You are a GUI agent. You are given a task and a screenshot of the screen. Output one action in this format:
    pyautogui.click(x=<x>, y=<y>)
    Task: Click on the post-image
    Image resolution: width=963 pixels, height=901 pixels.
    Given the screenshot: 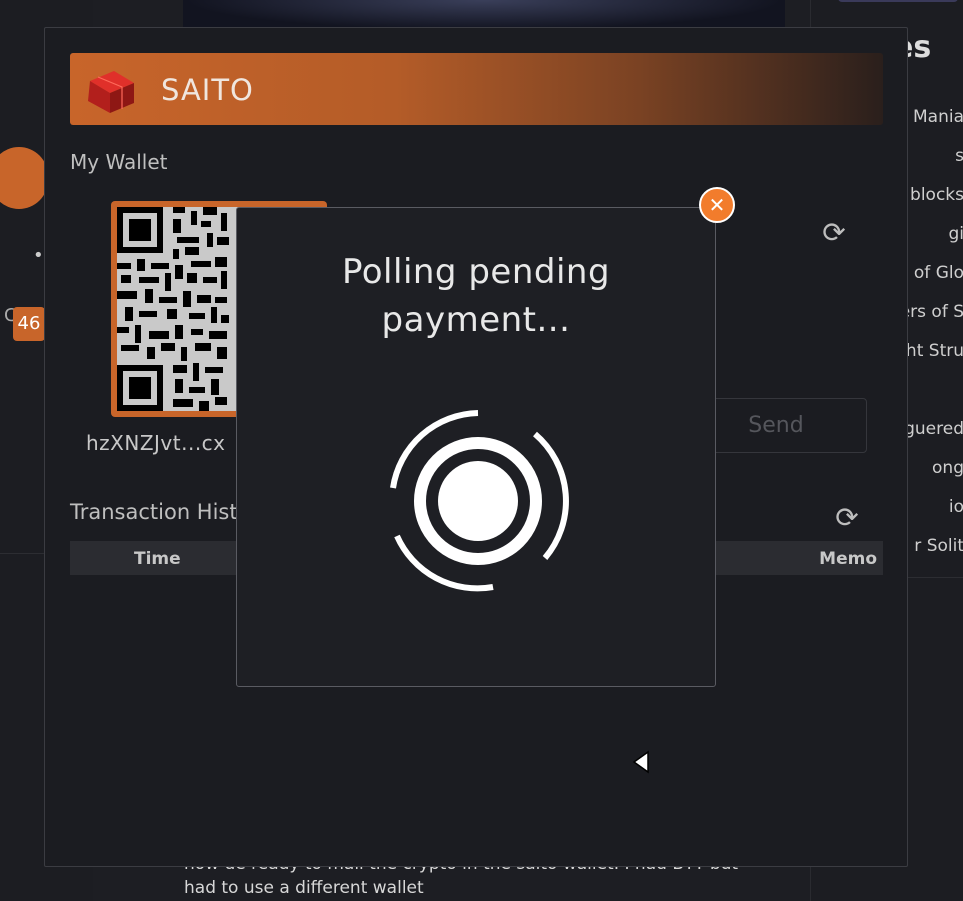 What is the action you would take?
    pyautogui.click(x=484, y=15)
    